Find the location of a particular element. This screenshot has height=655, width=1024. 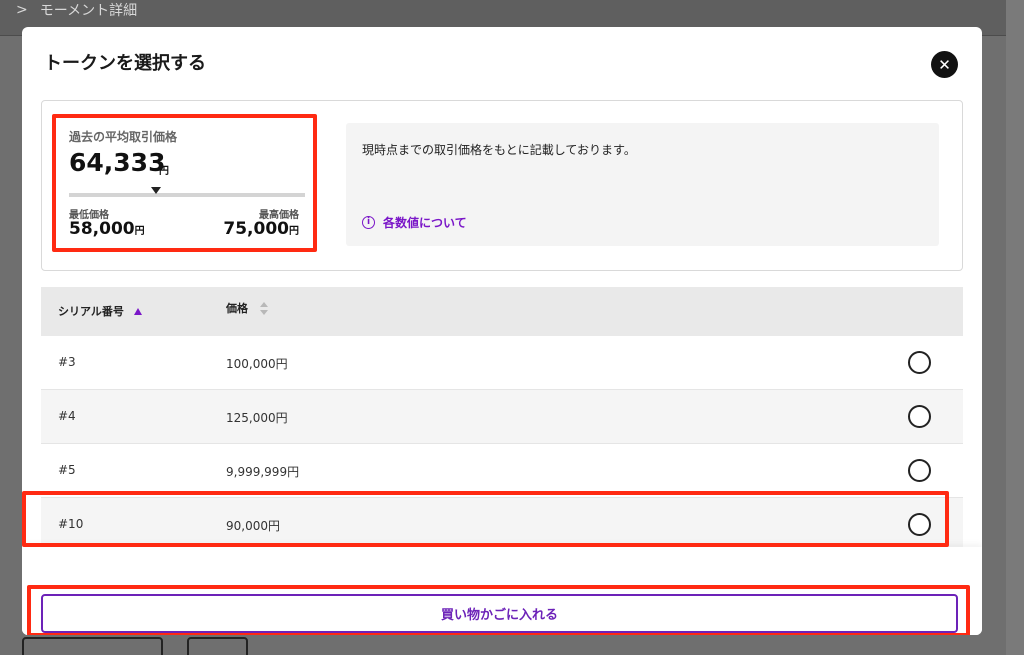

info-icon: i is located at coordinates (368, 222).